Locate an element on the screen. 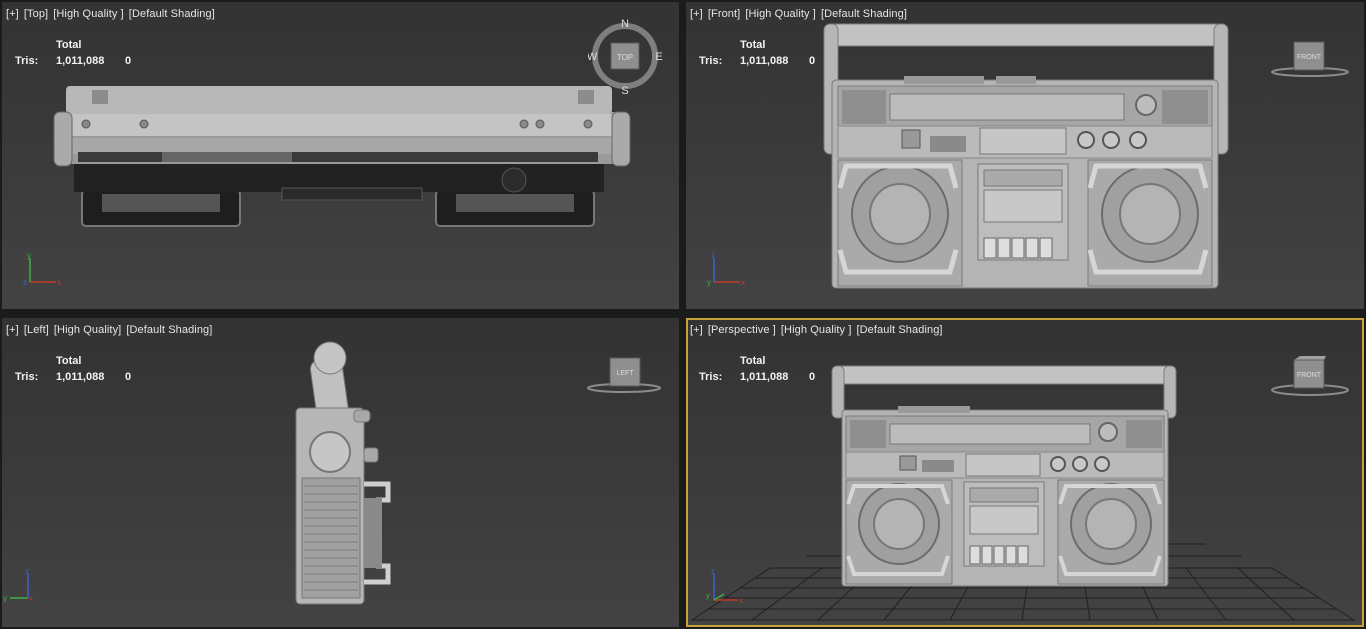 The height and width of the screenshot is (629, 1366). viewcube-compass: TOP N S E W is located at coordinates (628, 58).